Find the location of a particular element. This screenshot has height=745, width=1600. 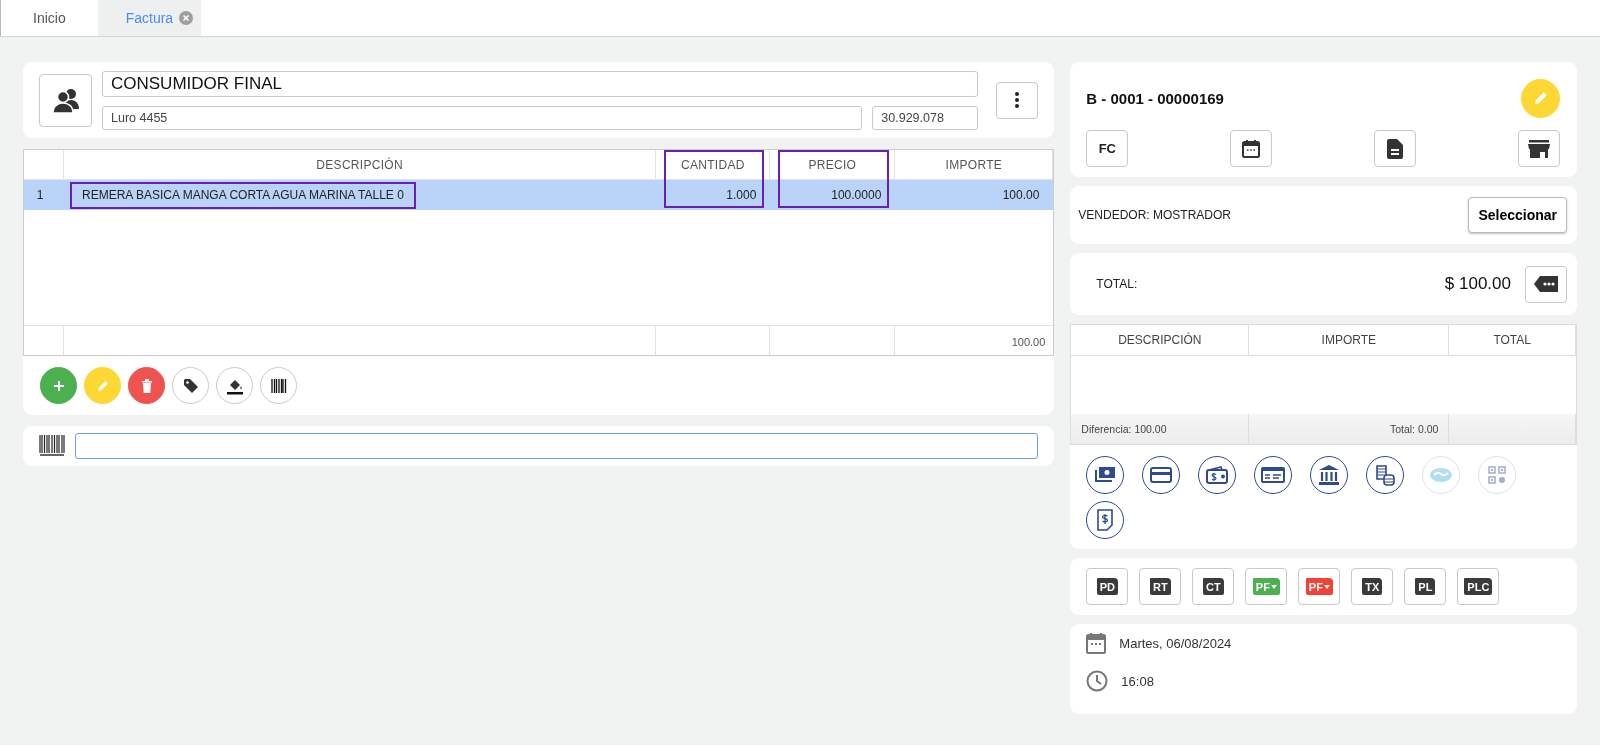

document-icon is located at coordinates (1395, 148).